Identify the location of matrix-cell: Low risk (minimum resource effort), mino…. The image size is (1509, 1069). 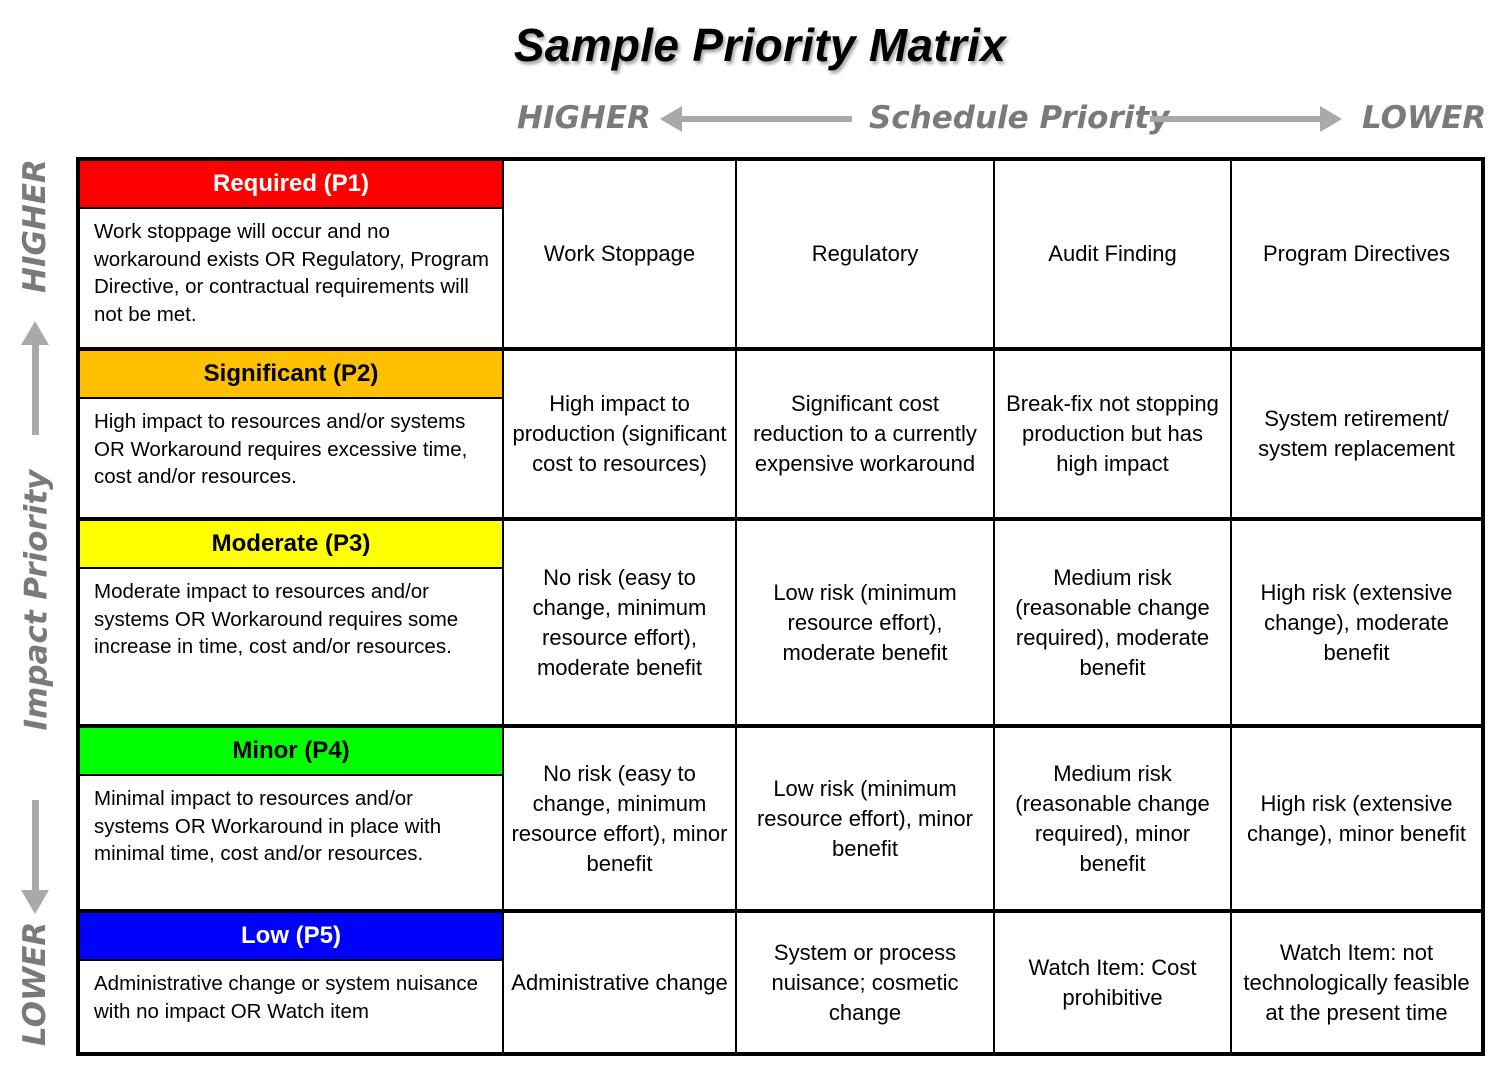
(866, 820).